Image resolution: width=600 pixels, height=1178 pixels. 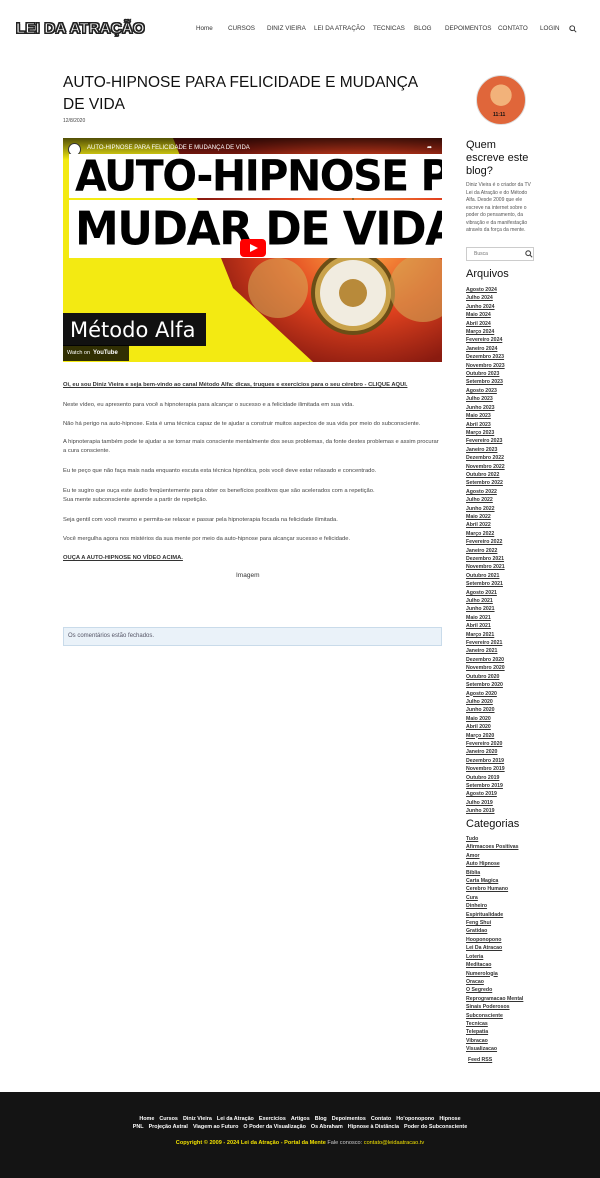 What do you see at coordinates (415, 1119) in the screenshot?
I see `footer-nav-link: Ho'oponopono` at bounding box center [415, 1119].